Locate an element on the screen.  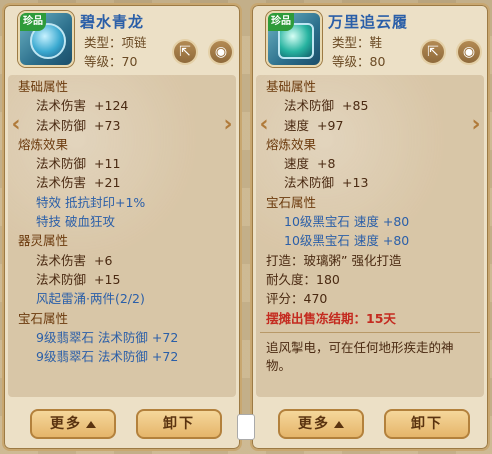
item-header: 珍品 碧水青龙 类型：项链 等级：70 ⇱ ◉ is located at coordinates (122, 39).